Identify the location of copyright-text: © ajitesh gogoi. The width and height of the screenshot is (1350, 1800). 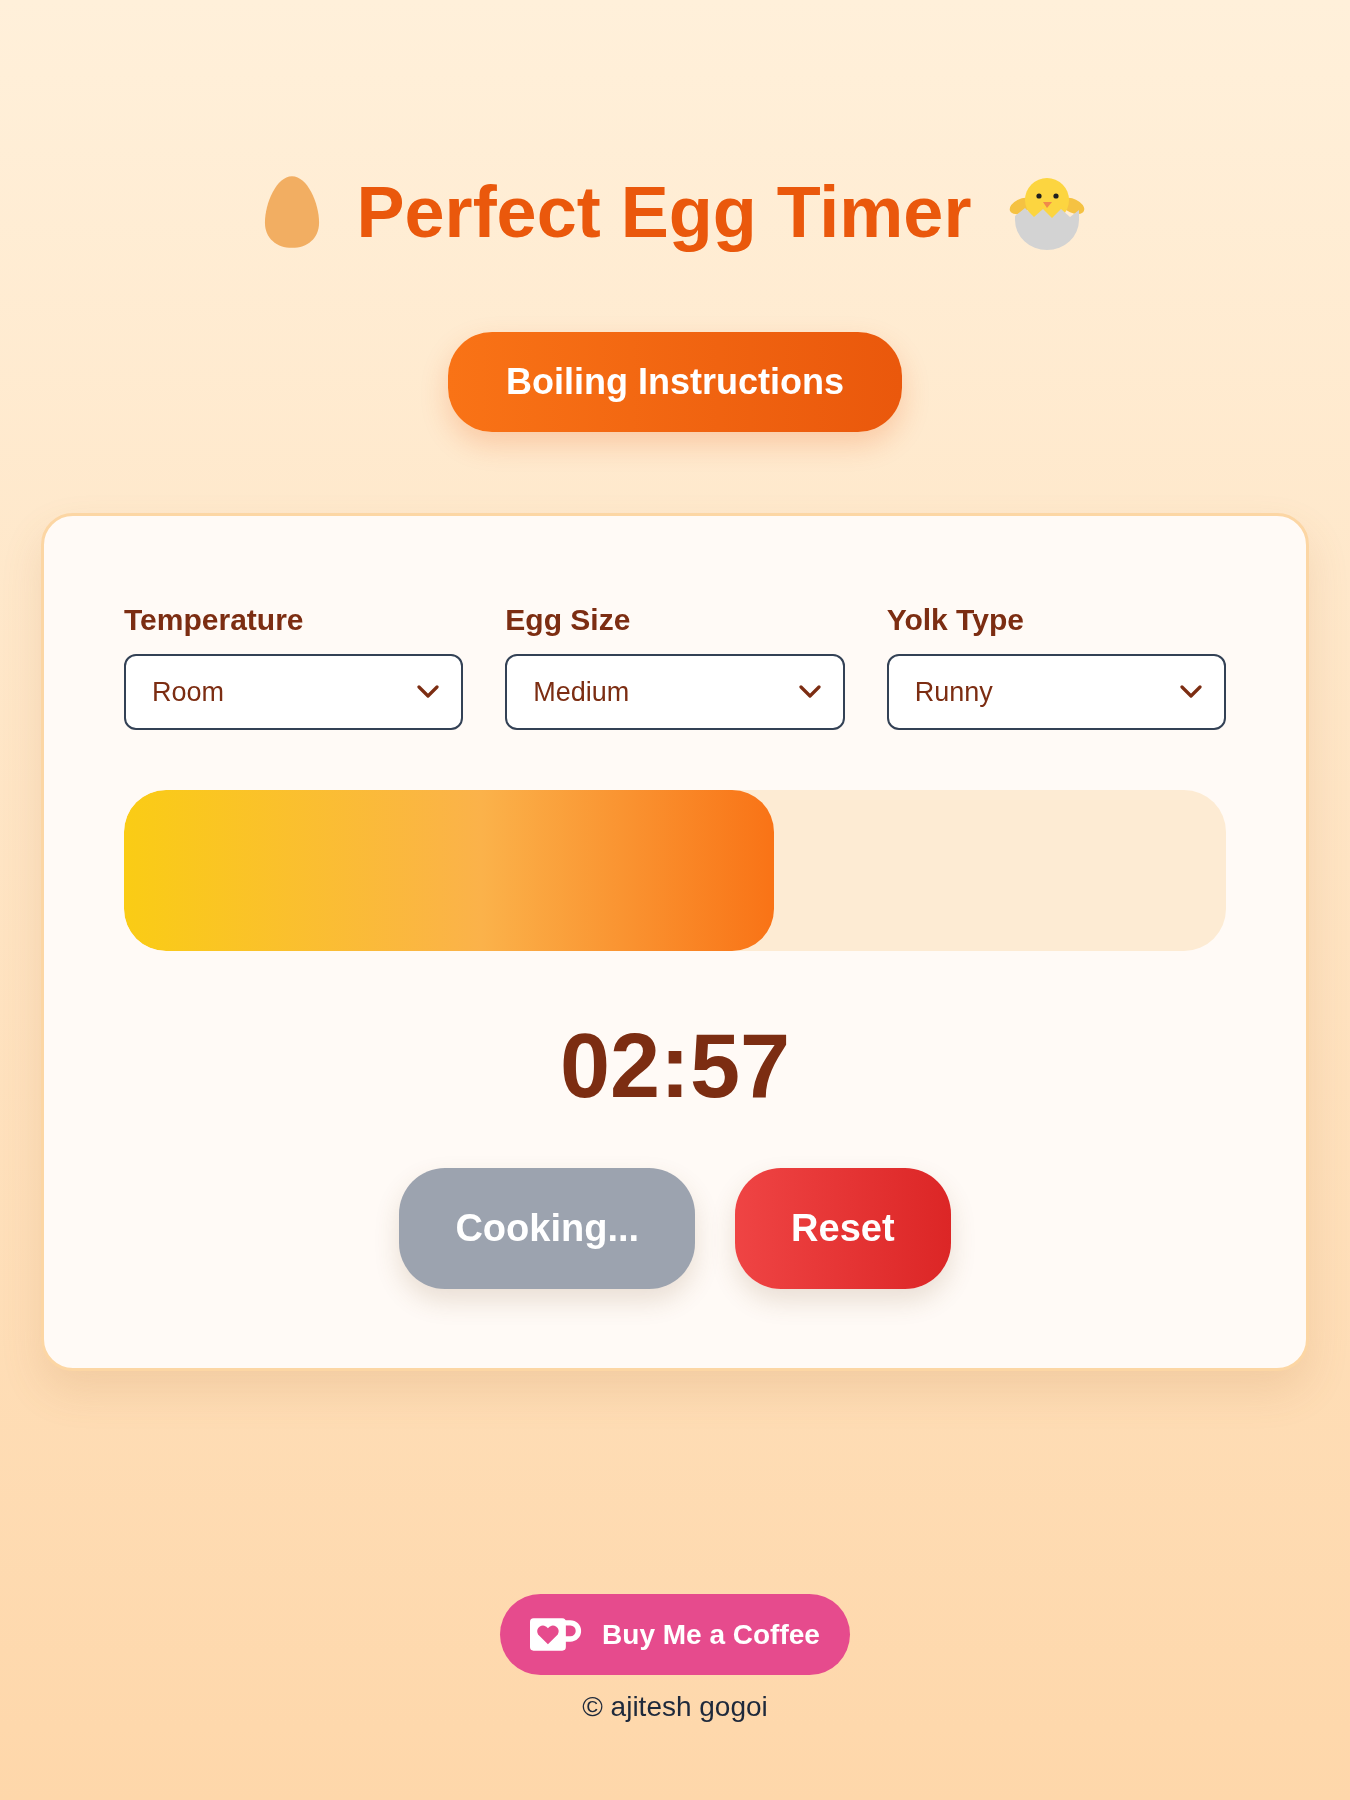
(675, 1707).